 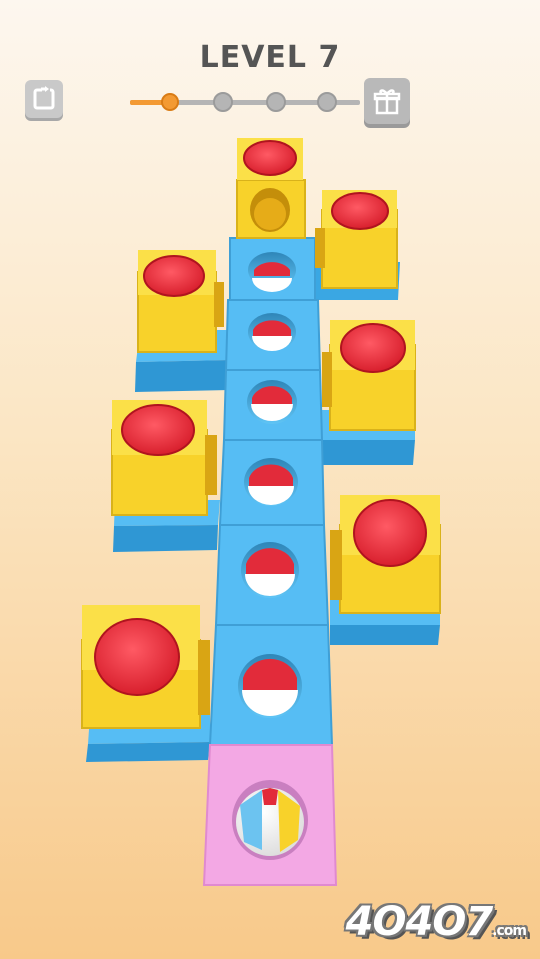 What do you see at coordinates (436, 922) in the screenshot?
I see `watermark-logo: 4O4O7.com` at bounding box center [436, 922].